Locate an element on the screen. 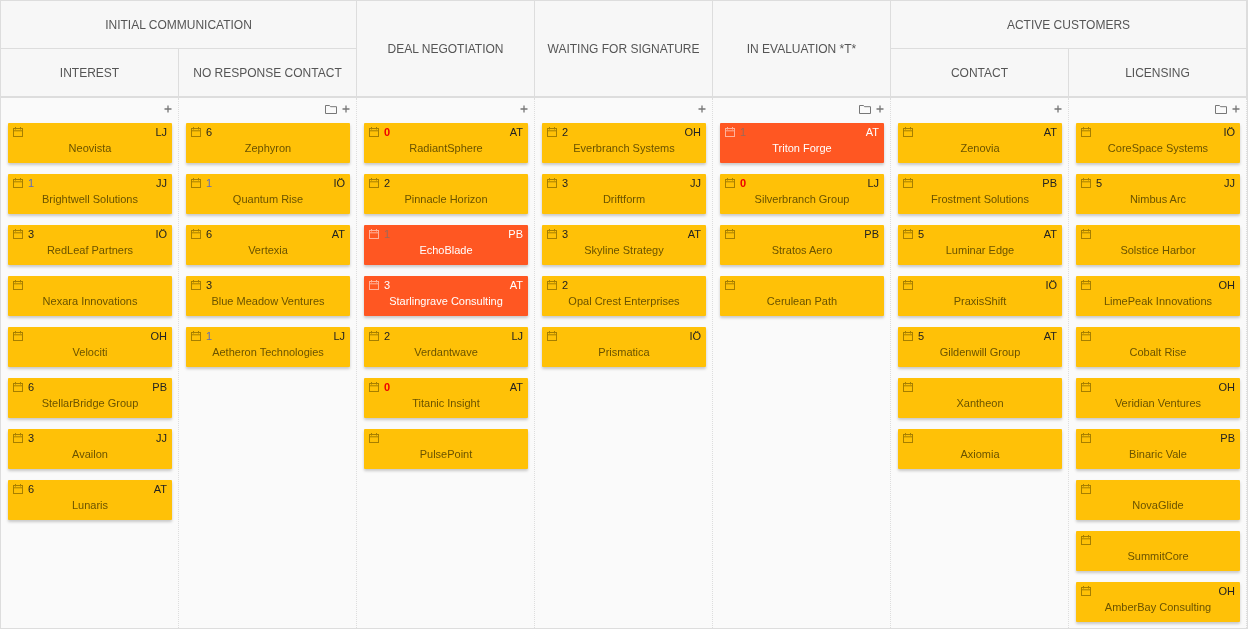 The width and height of the screenshot is (1248, 629). company-name: RedLeaf Partners is located at coordinates (90, 250).